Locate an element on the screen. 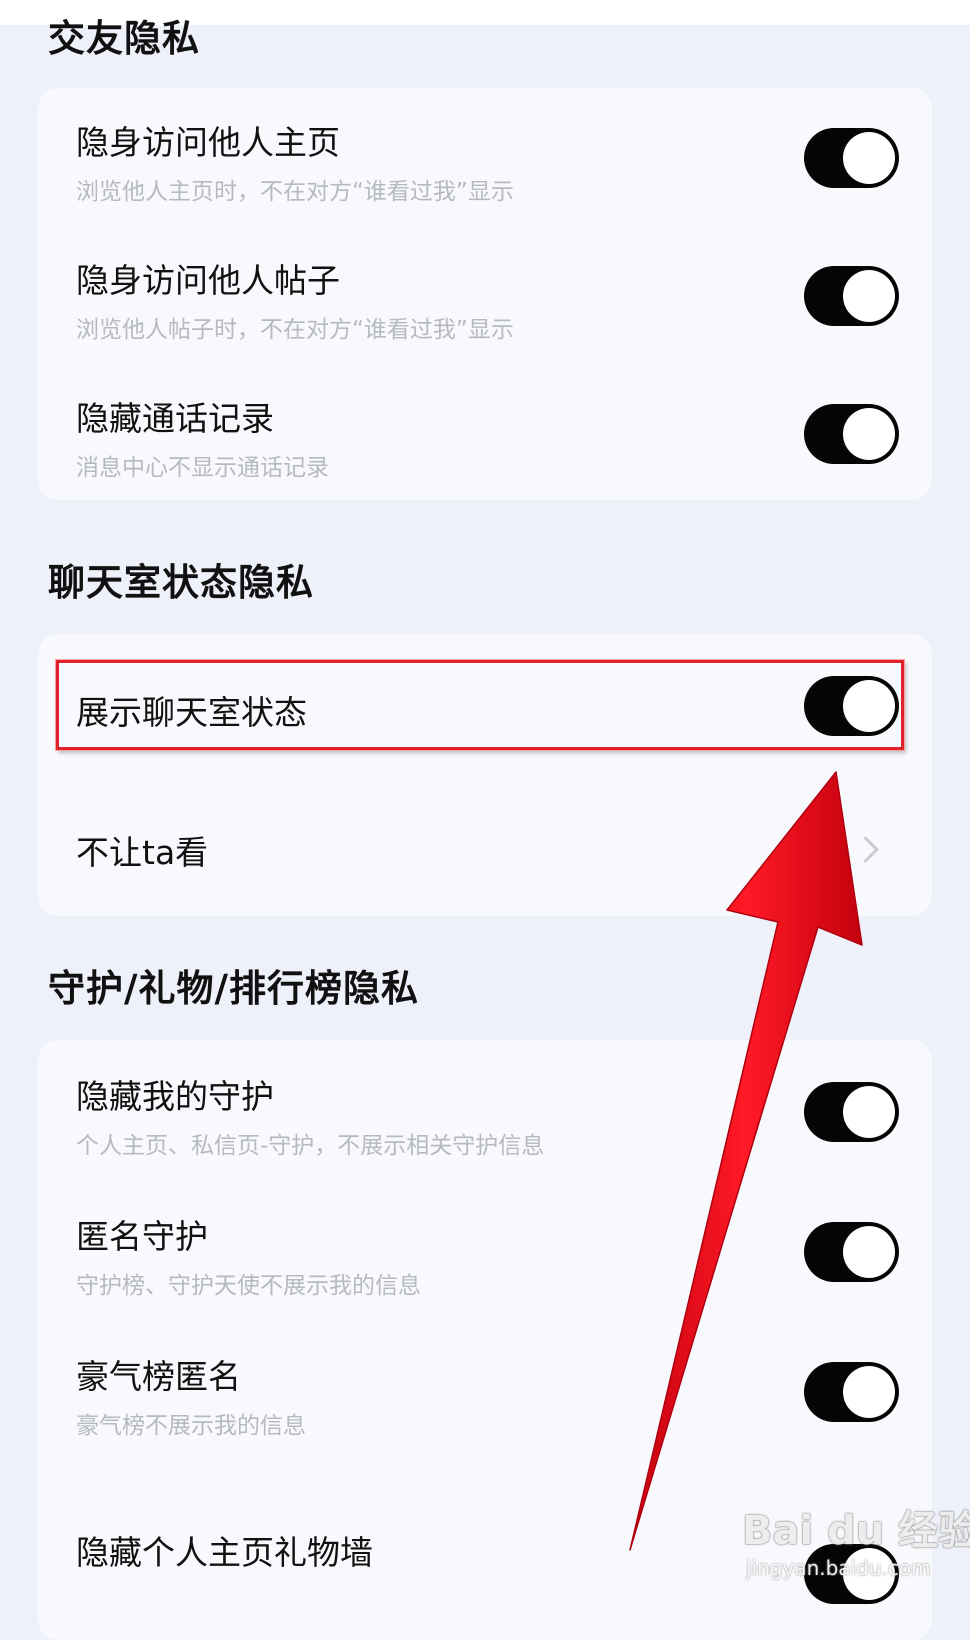 The height and width of the screenshot is (1640, 970). annotation-arrow-icon is located at coordinates (746, 1161).